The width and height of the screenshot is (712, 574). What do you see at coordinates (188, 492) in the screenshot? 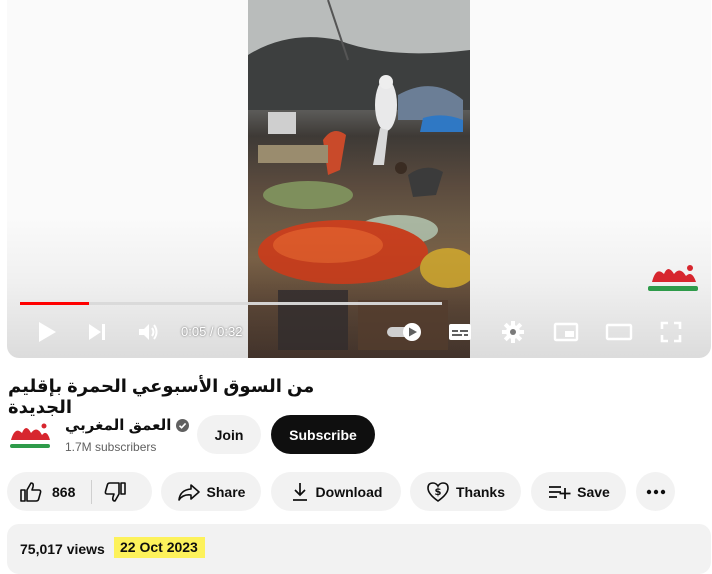
I see `share-icon` at bounding box center [188, 492].